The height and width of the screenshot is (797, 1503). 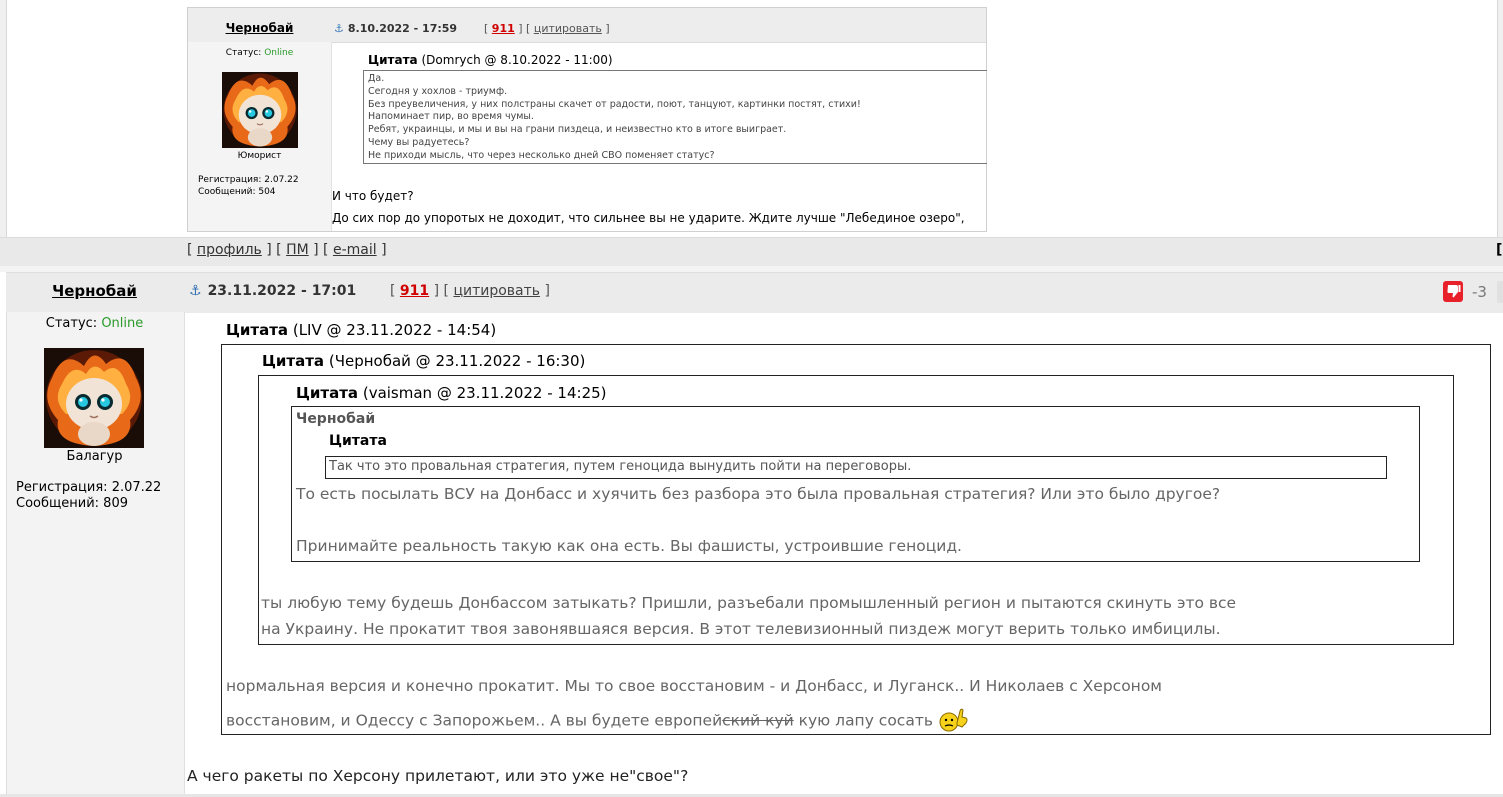 What do you see at coordinates (259, 156) in the screenshot?
I see `embedded-author-rank: Юморист` at bounding box center [259, 156].